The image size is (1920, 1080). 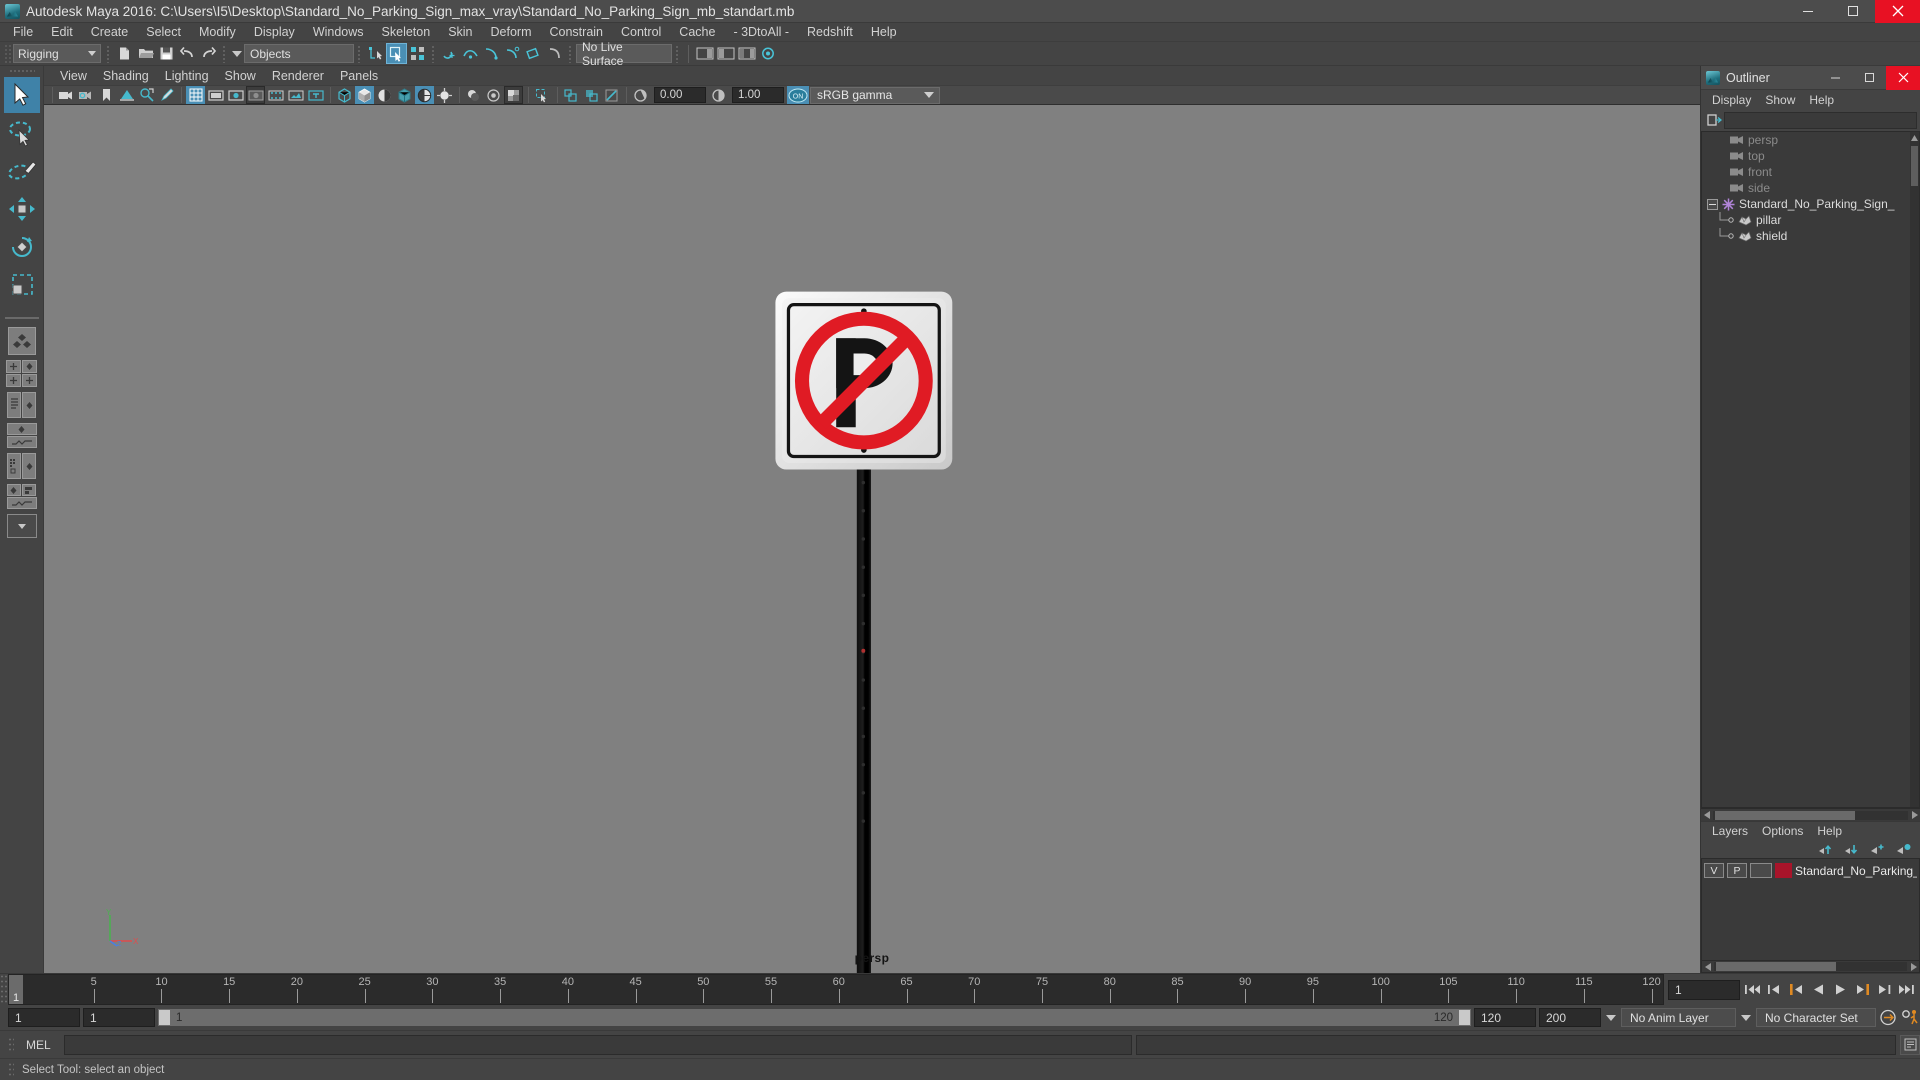 I want to click on select-component-icon, so click(x=417, y=53).